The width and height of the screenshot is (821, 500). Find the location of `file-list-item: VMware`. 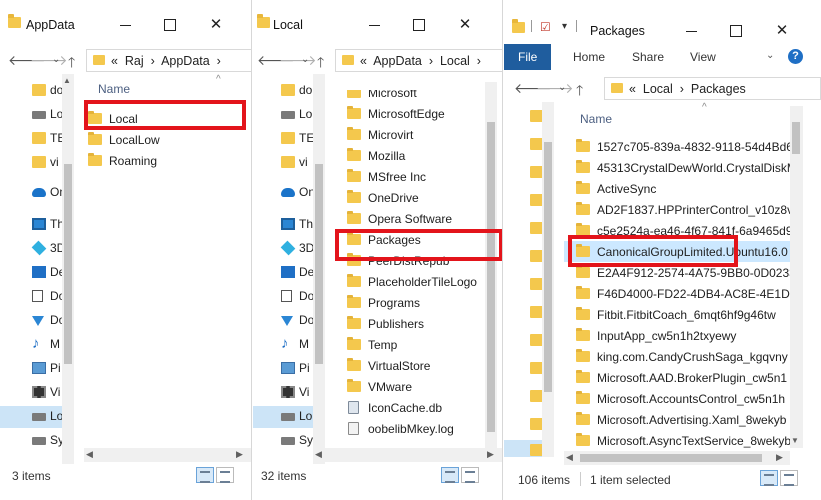

file-list-item: VMware is located at coordinates (410, 386).